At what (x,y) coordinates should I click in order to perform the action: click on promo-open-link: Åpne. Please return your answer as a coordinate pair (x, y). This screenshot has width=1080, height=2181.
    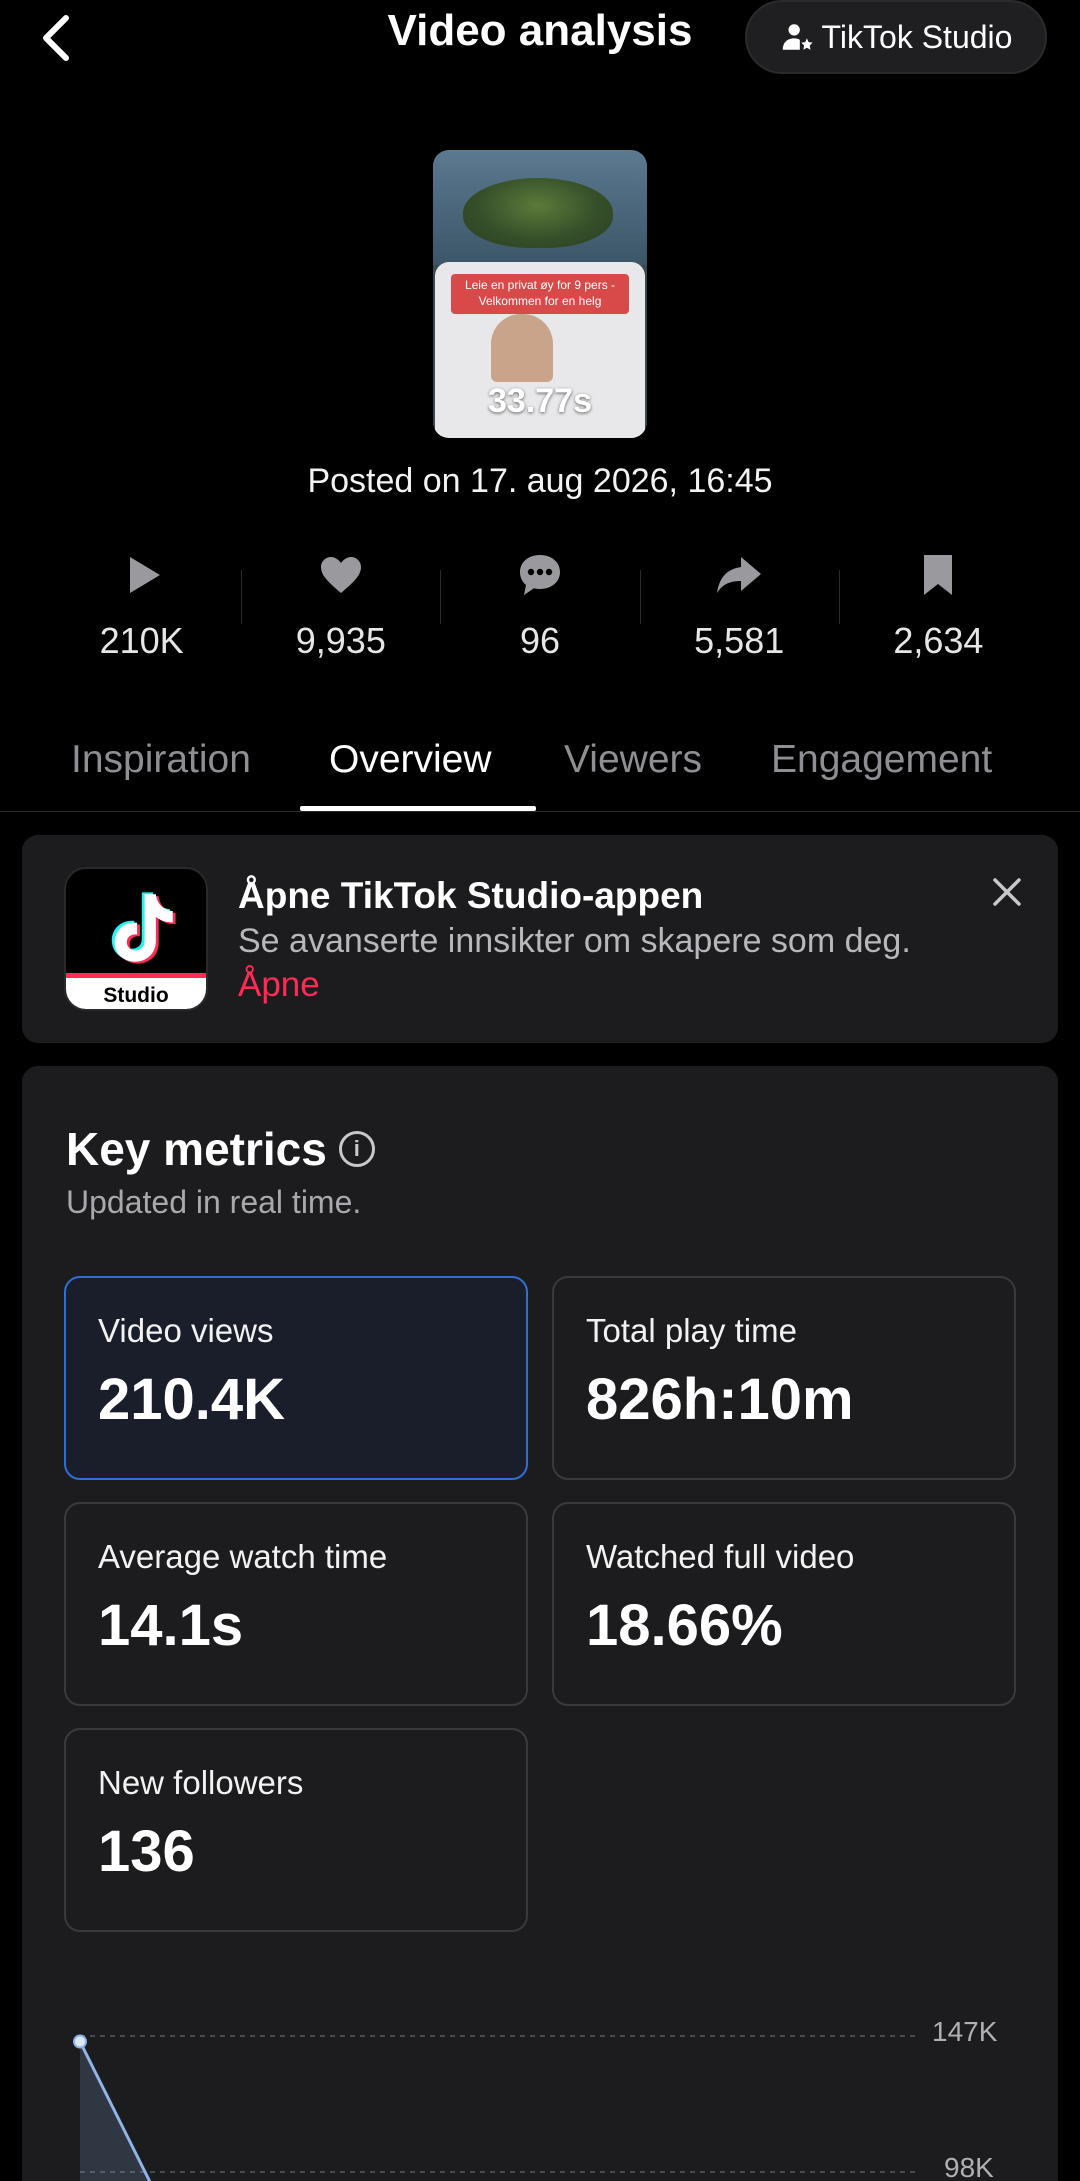
    Looking at the image, I should click on (279, 985).